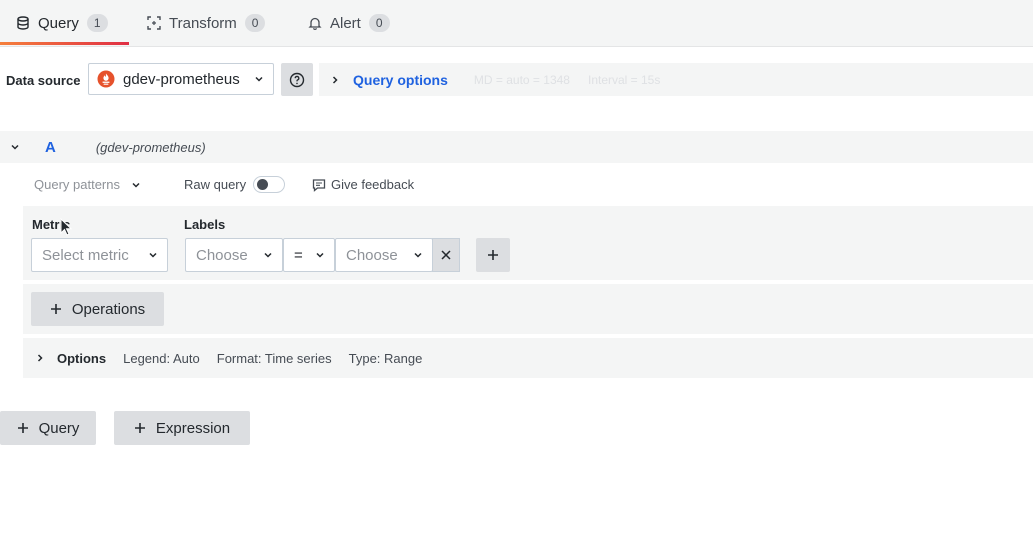 This screenshot has height=540, width=1033. I want to click on close-icon, so click(446, 255).